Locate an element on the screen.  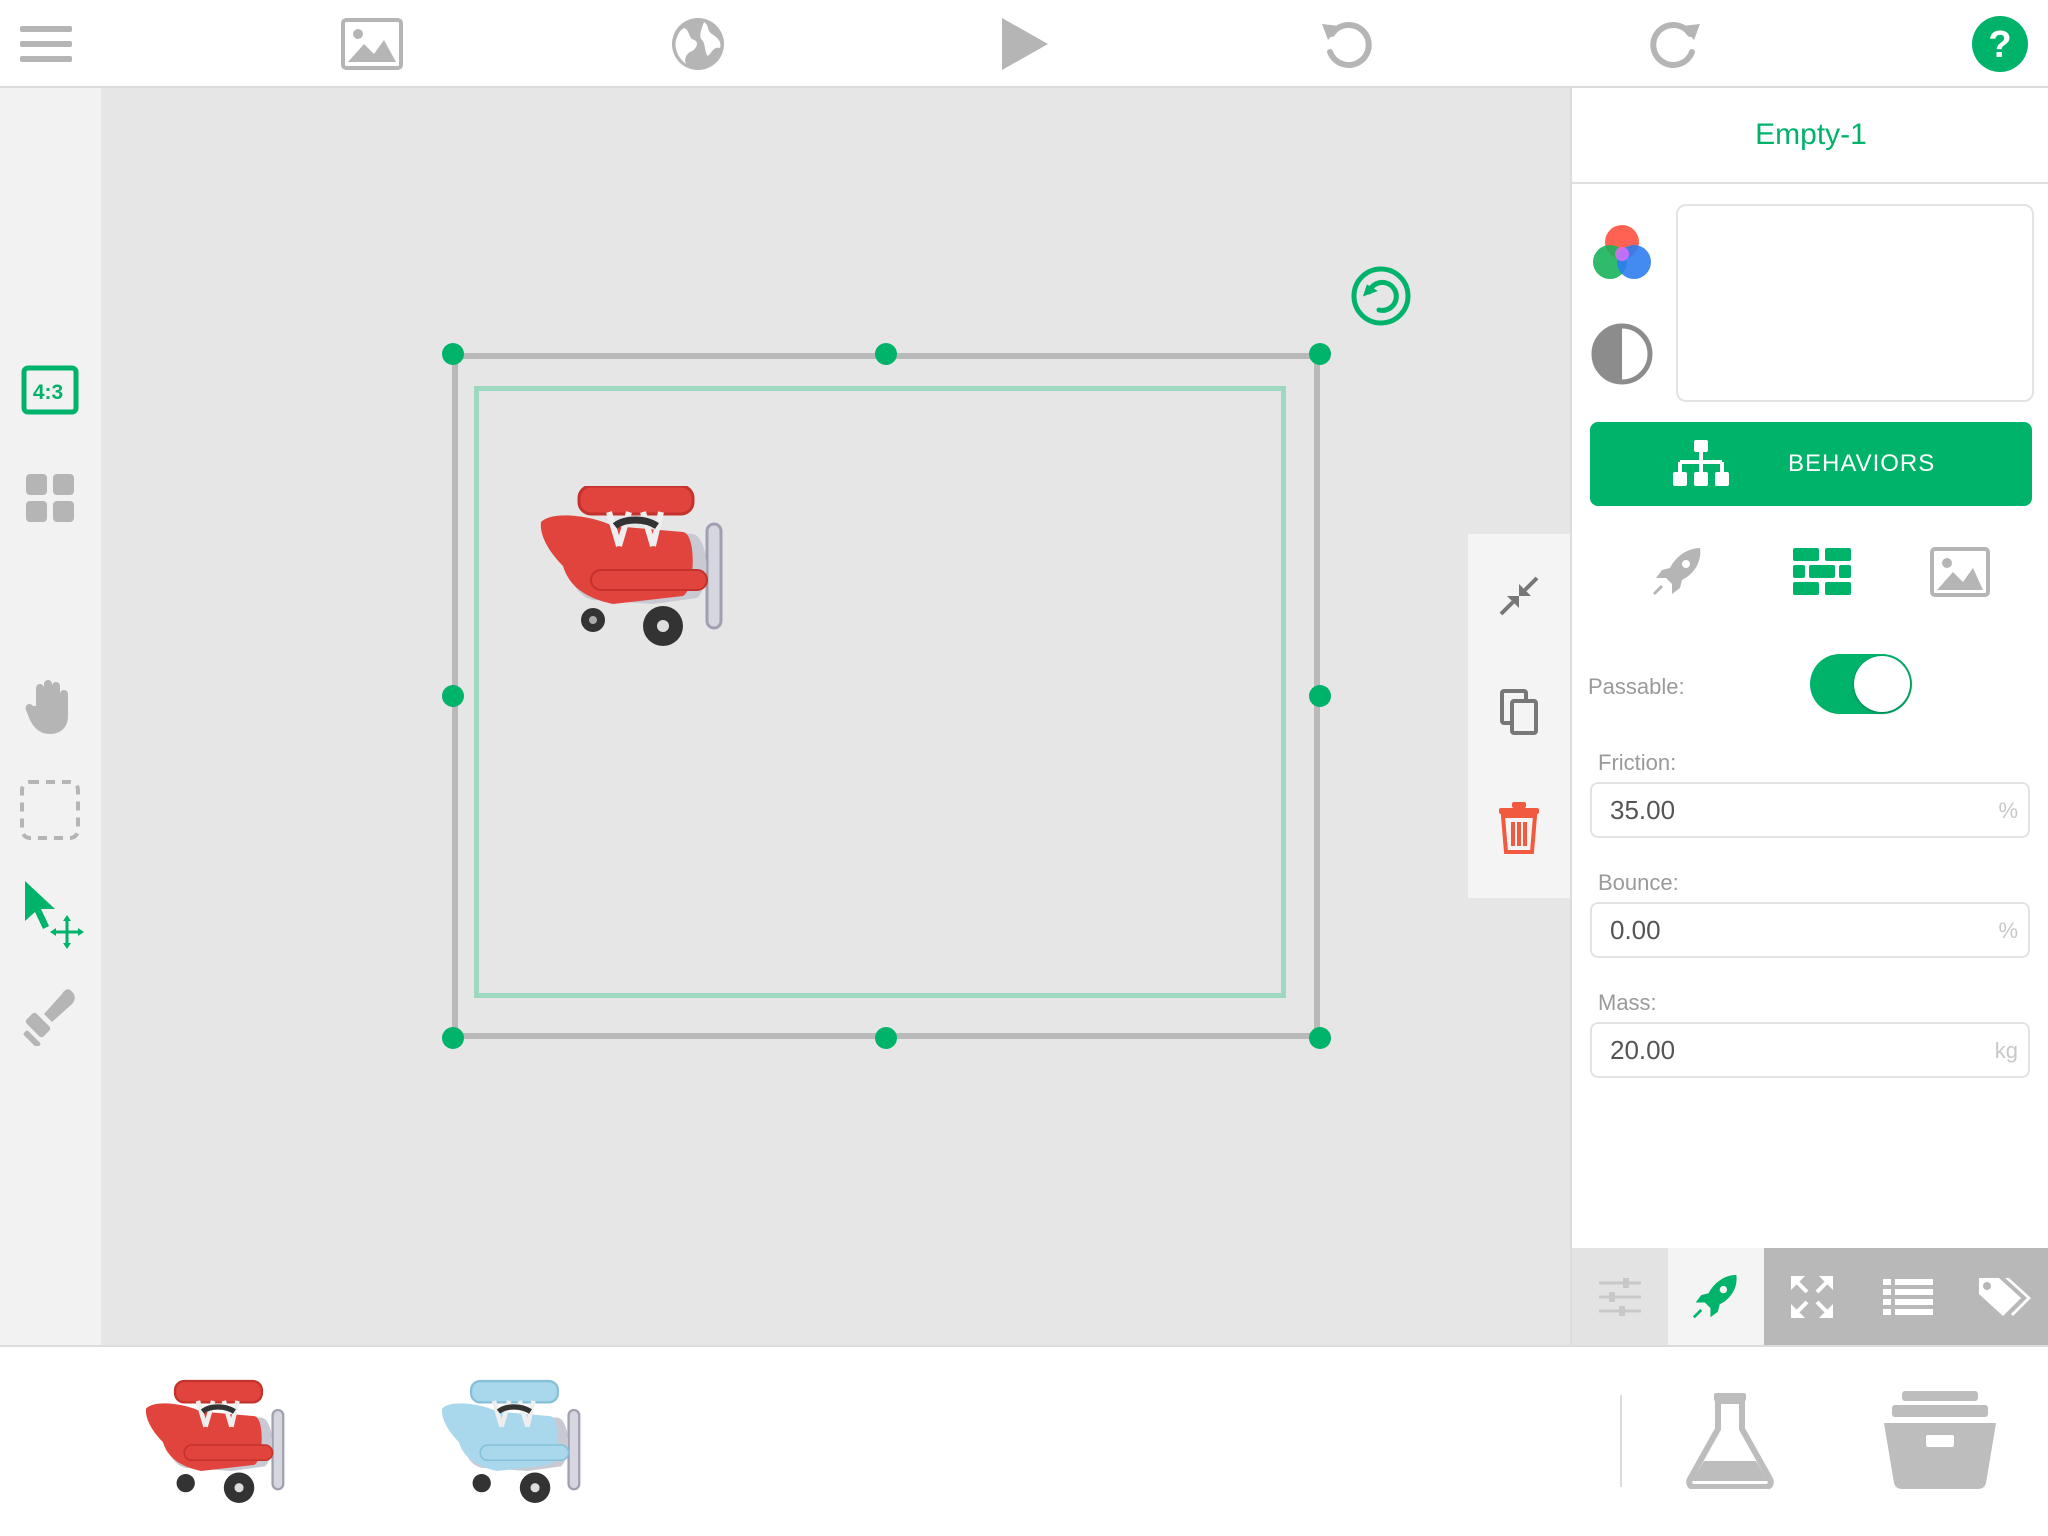
resize-handle-top-right is located at coordinates (1320, 354).